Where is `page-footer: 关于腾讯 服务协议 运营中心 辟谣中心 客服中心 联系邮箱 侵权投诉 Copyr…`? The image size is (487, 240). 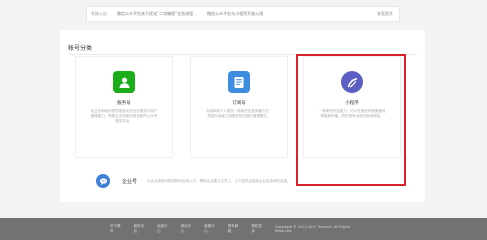
page-footer: 关于腾讯 服务协议 运营中心 辟谣中心 客服中心 联系邮箱 侵权投诉 Copyr… is located at coordinates (243, 229).